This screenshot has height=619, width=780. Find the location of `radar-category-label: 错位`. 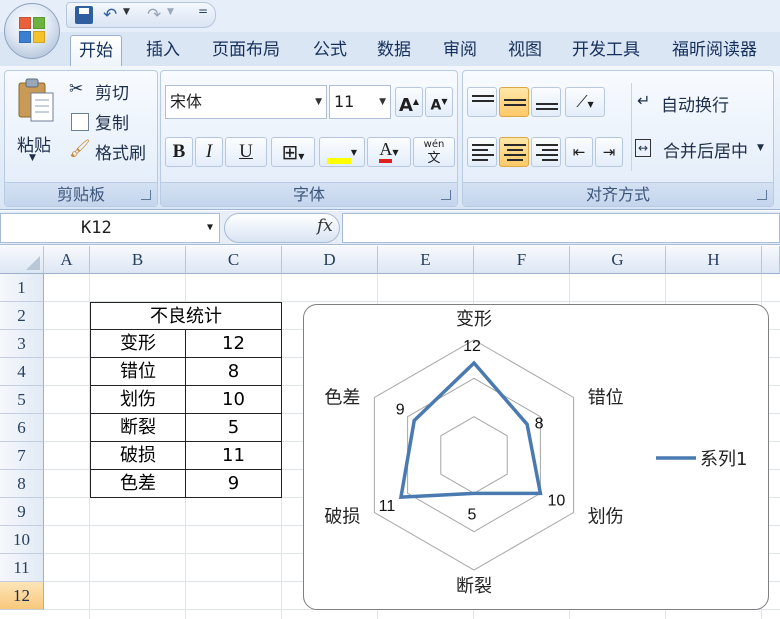

radar-category-label: 错位 is located at coordinates (606, 398).